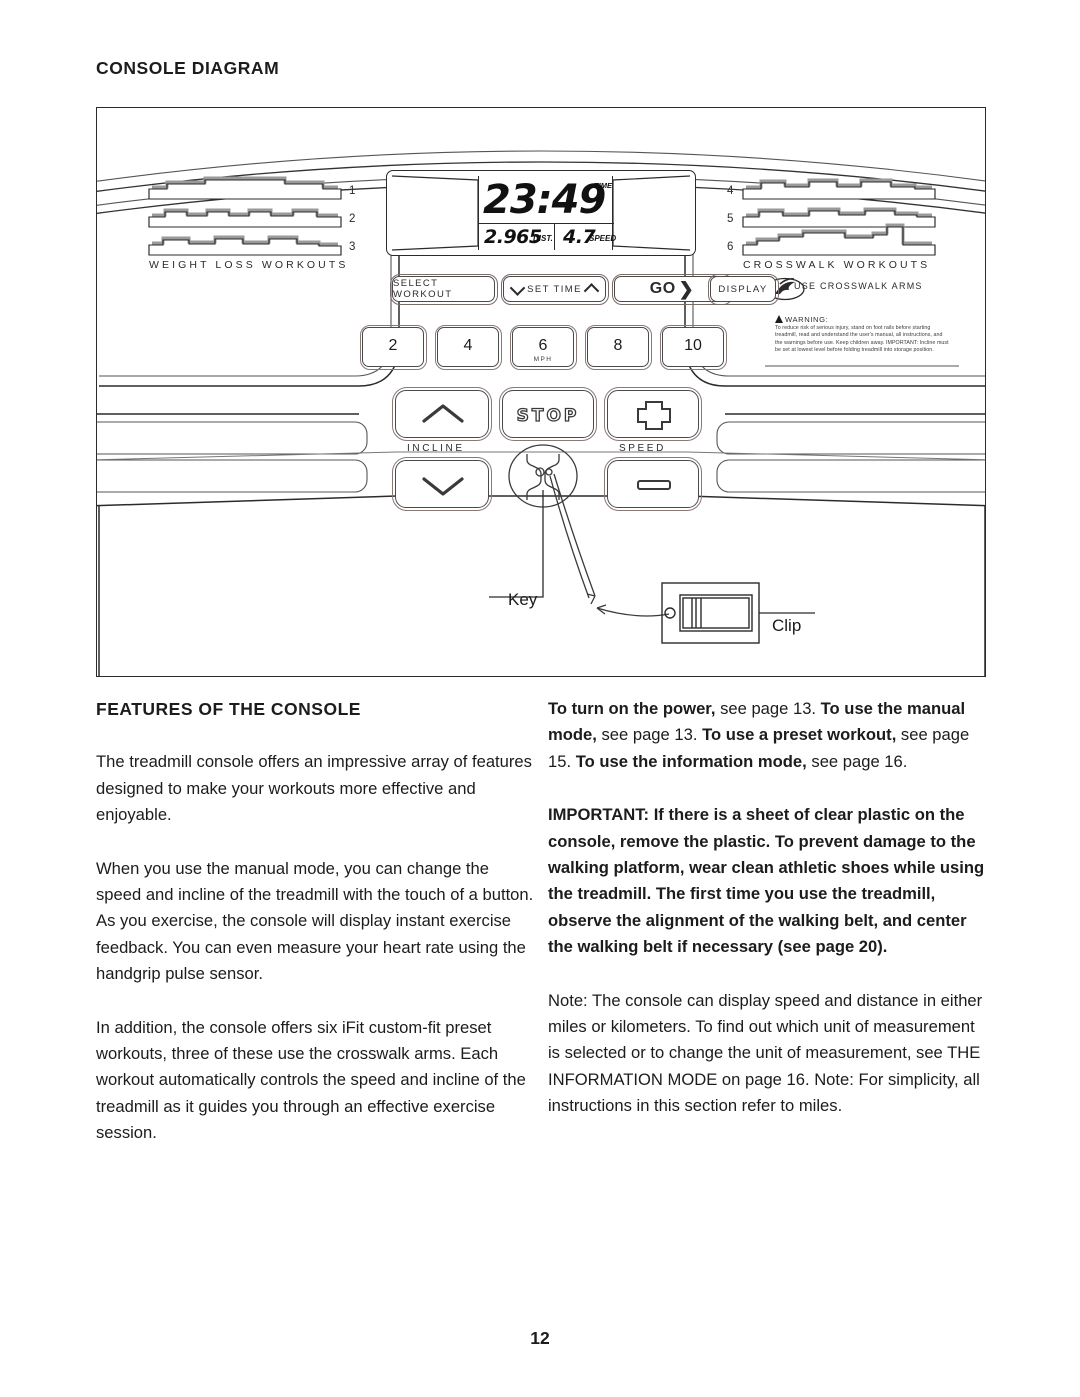 The width and height of the screenshot is (1080, 1397). What do you see at coordinates (686, 288) in the screenshot?
I see `chevron-right-icon: ❯` at bounding box center [686, 288].